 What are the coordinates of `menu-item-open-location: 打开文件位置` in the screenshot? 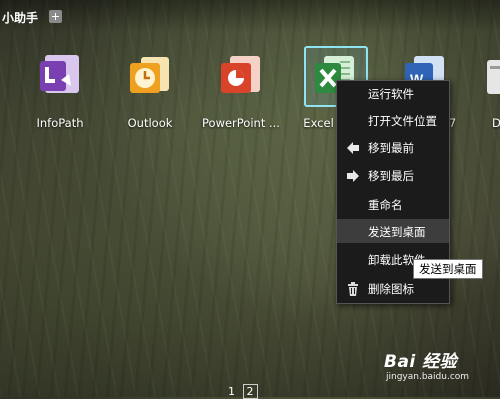 It's located at (393, 120).